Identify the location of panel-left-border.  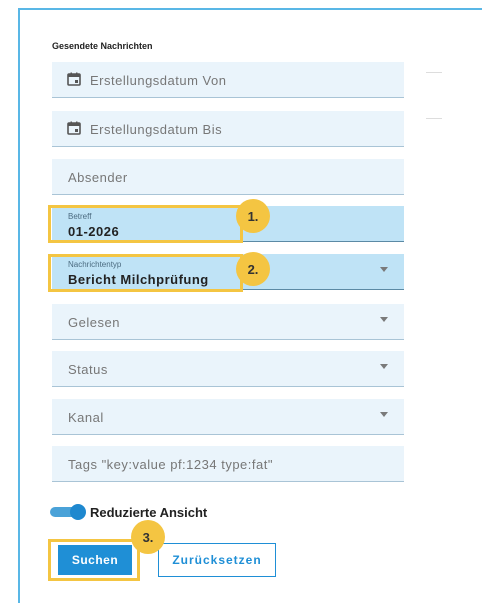
(19, 305).